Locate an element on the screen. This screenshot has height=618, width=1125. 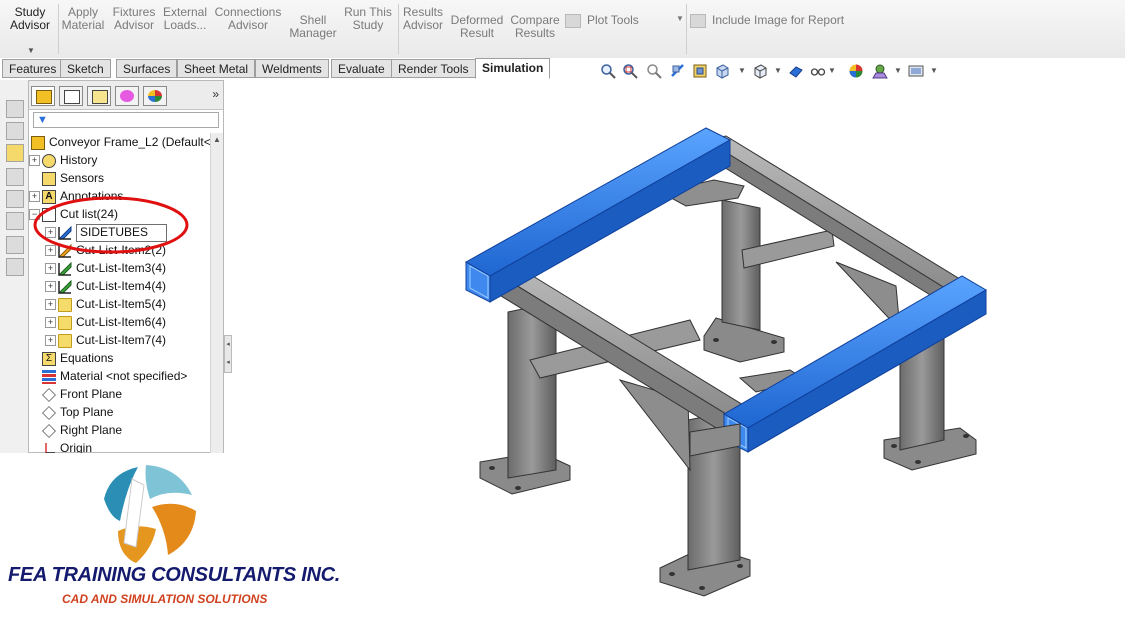
property-manager-tab is located at coordinates (71, 96).